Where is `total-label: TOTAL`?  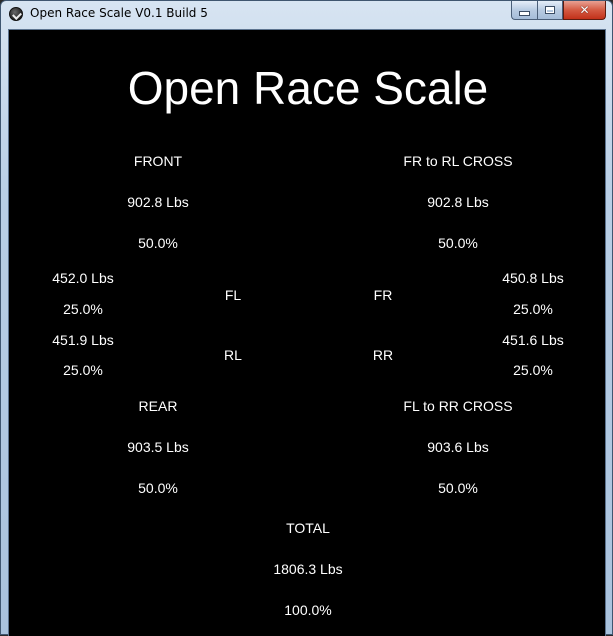
total-label: TOTAL is located at coordinates (308, 528).